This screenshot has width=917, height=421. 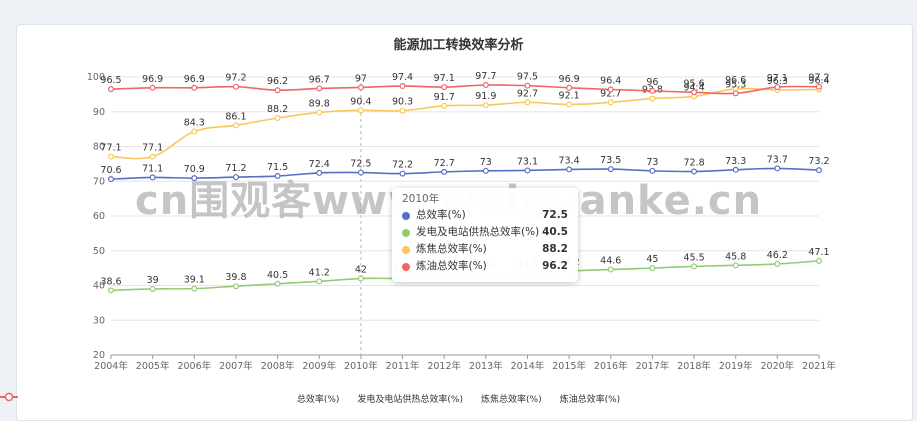 I want to click on x-tick-label: 2009年, so click(x=319, y=366).